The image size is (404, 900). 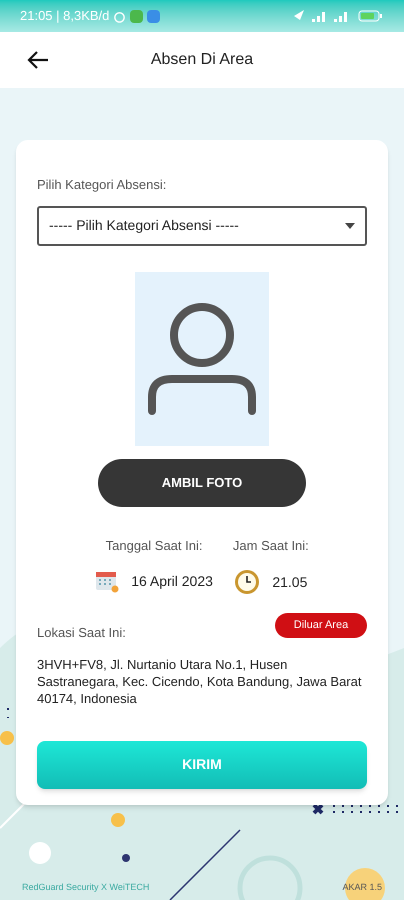 What do you see at coordinates (202, 226) in the screenshot?
I see `category-dropdown: ----- Pilih Kategori Absensi -----` at bounding box center [202, 226].